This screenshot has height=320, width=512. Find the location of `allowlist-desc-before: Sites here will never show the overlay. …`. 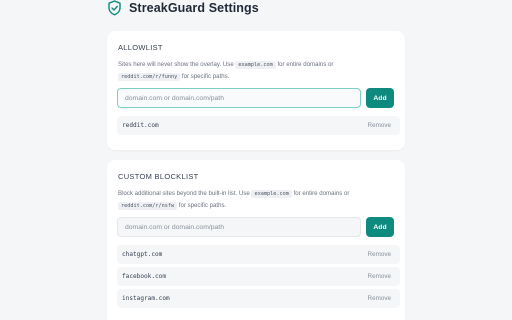

allowlist-desc-before: Sites here will never show the overlay. … is located at coordinates (177, 64).